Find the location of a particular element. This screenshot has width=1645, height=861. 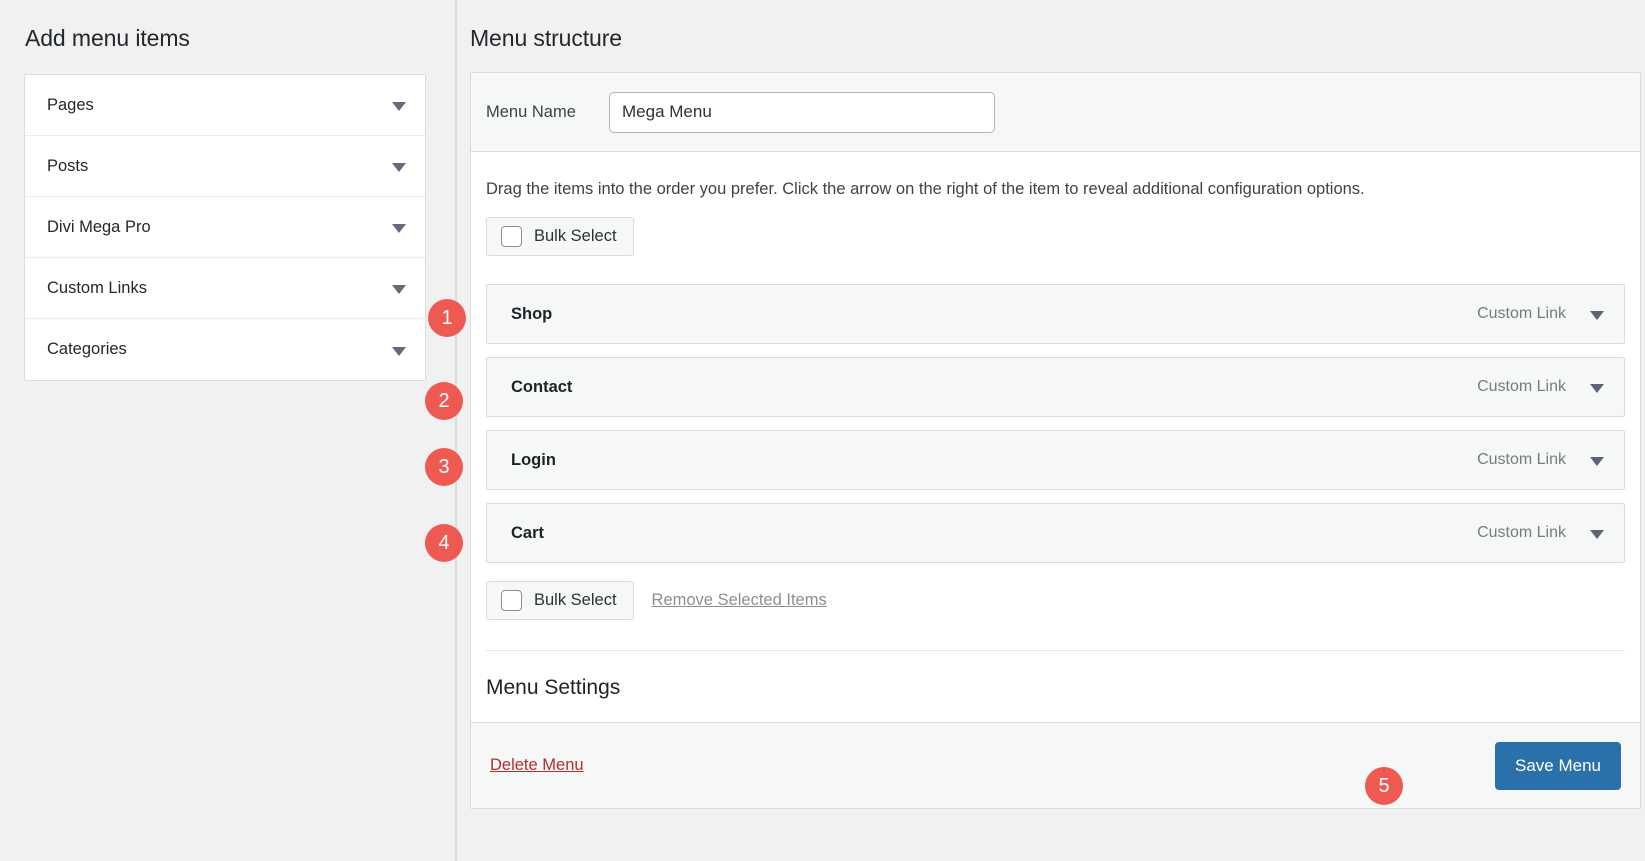

sidebar-item-divi-mega-pro: Divi Mega Pro is located at coordinates (225, 227).